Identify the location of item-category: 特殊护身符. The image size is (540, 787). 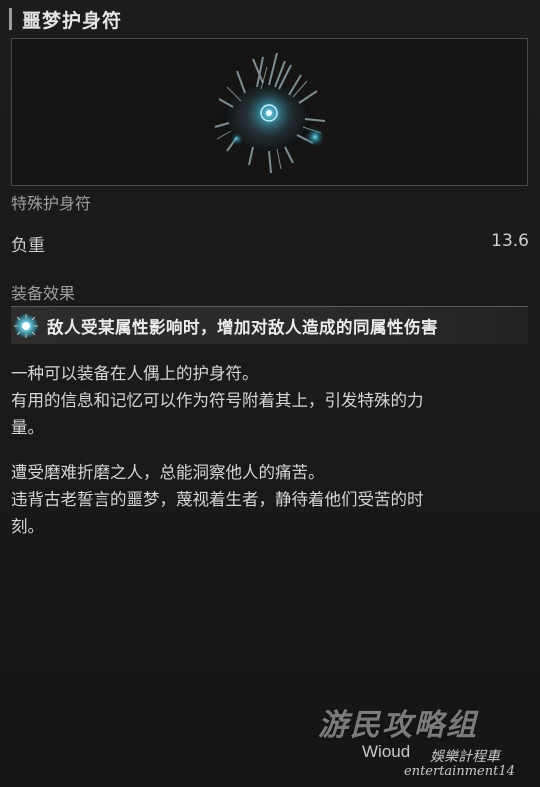
(51, 203).